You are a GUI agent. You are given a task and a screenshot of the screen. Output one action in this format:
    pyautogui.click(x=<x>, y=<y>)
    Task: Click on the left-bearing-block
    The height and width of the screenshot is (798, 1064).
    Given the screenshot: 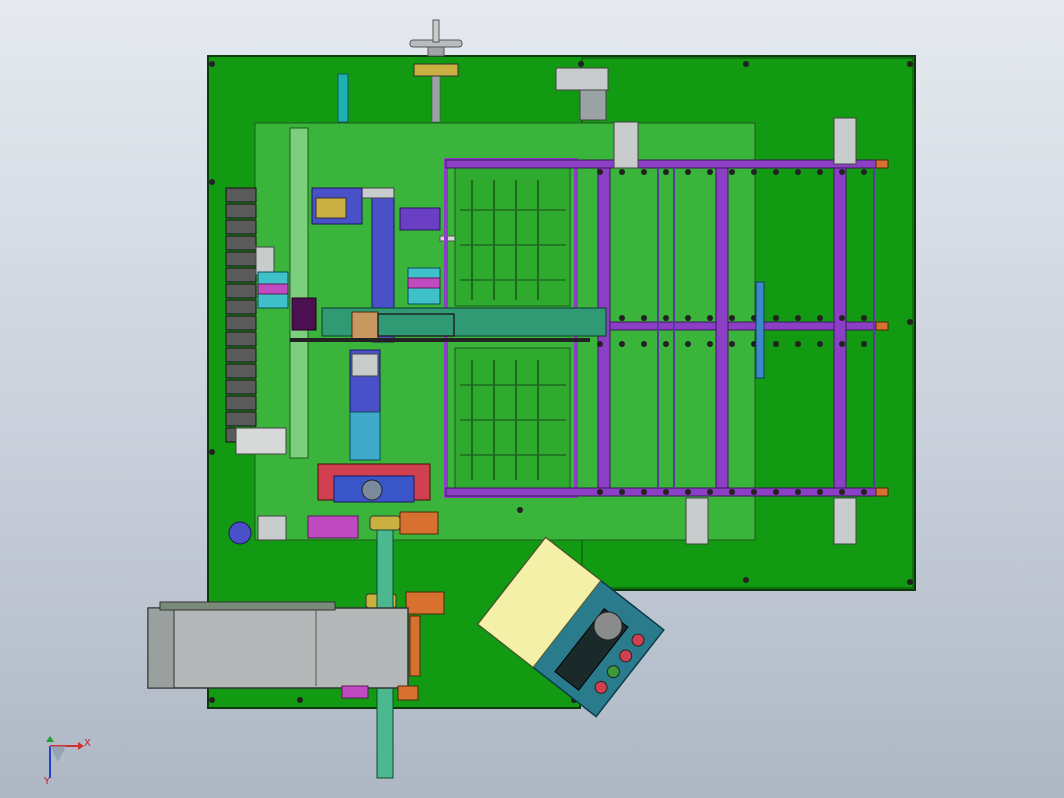 What is the action you would take?
    pyautogui.click(x=265, y=261)
    